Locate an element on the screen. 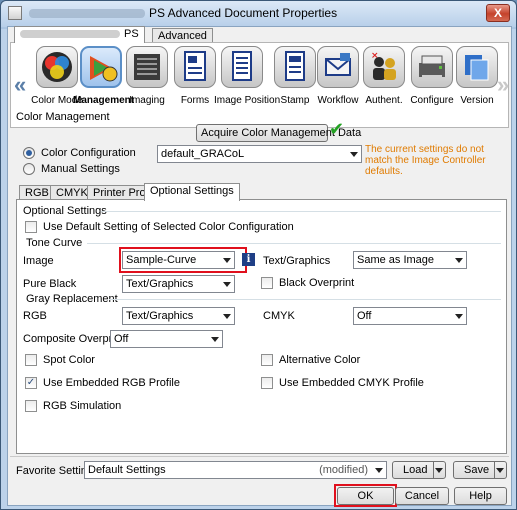 Image resolution: width=517 pixels, height=510 pixels. info-icon: i is located at coordinates (248, 259).